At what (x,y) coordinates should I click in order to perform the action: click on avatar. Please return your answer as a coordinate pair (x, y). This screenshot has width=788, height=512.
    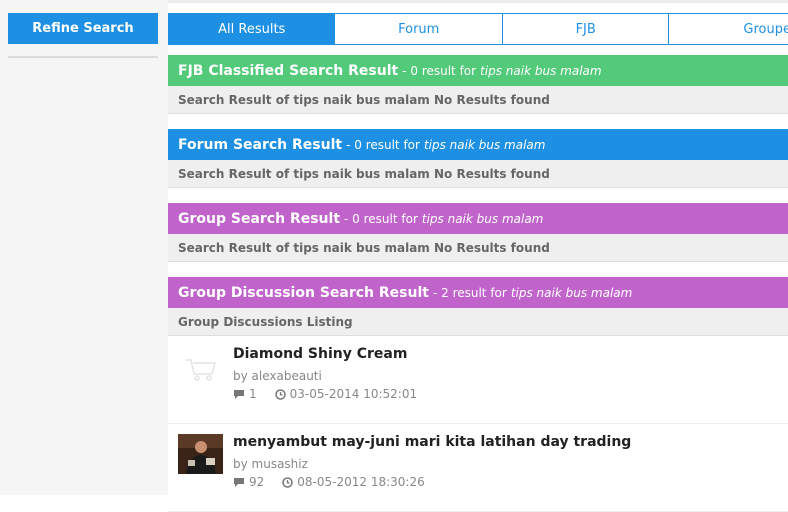
    Looking at the image, I should click on (200, 454).